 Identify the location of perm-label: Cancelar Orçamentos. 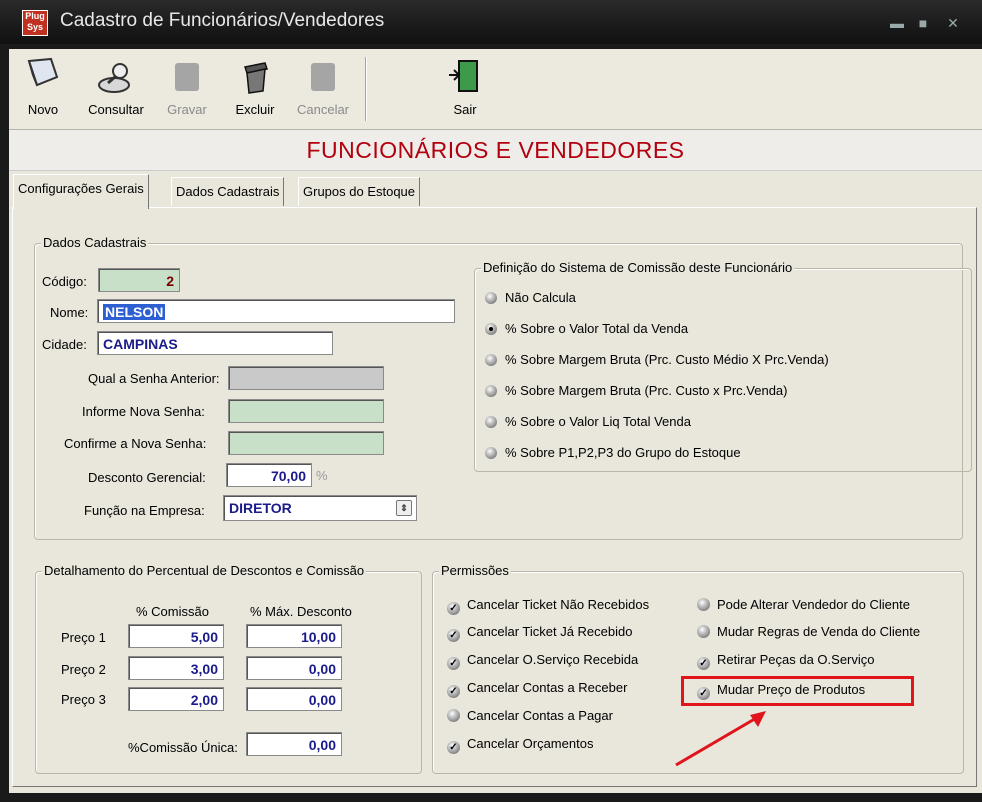
(530, 743).